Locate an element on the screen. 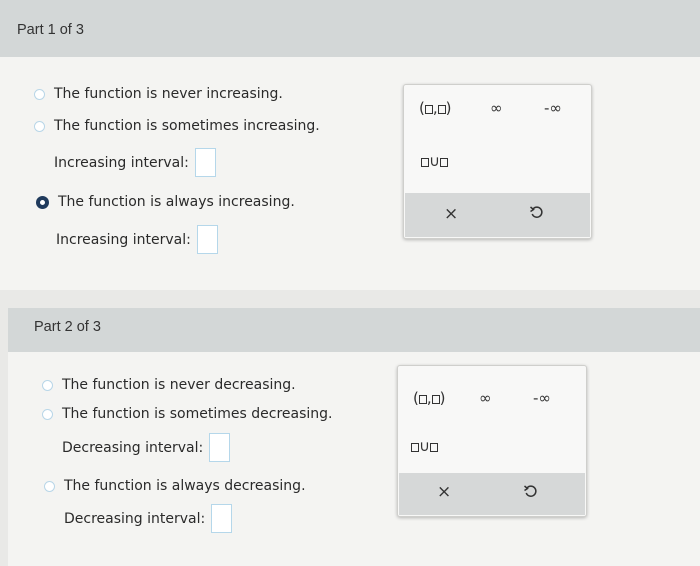 This screenshot has height=566, width=700. option-label: The function is sometimes increasing. is located at coordinates (187, 126).